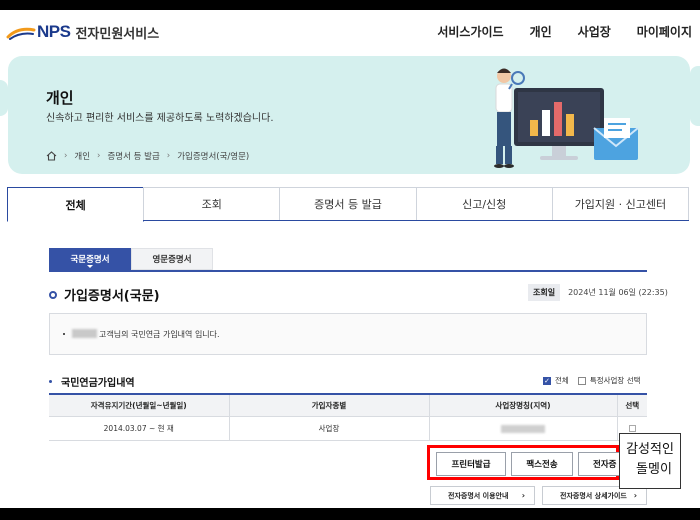  I want to click on col-select: 선택, so click(631, 405).